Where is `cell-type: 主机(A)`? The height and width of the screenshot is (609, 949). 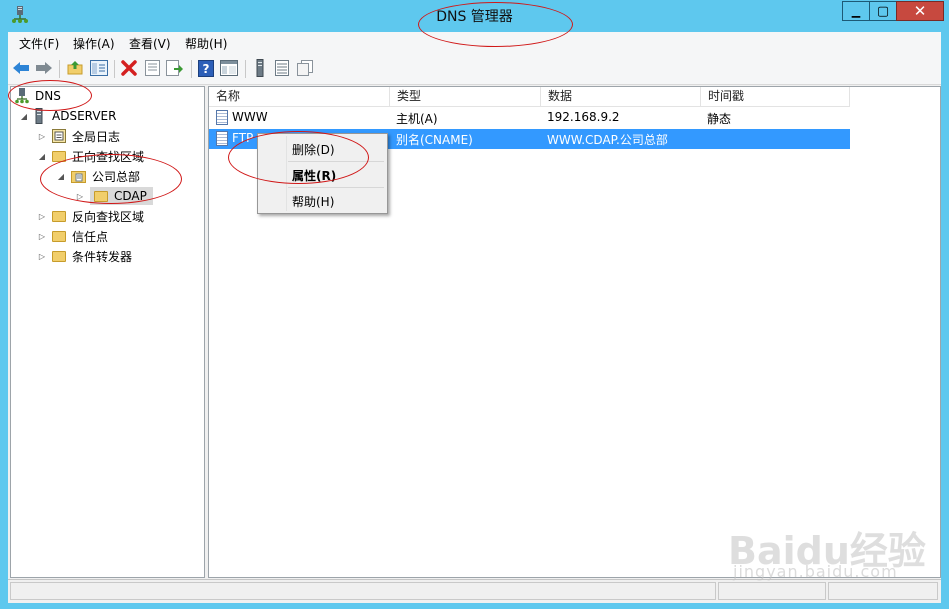 cell-type: 主机(A) is located at coordinates (417, 119).